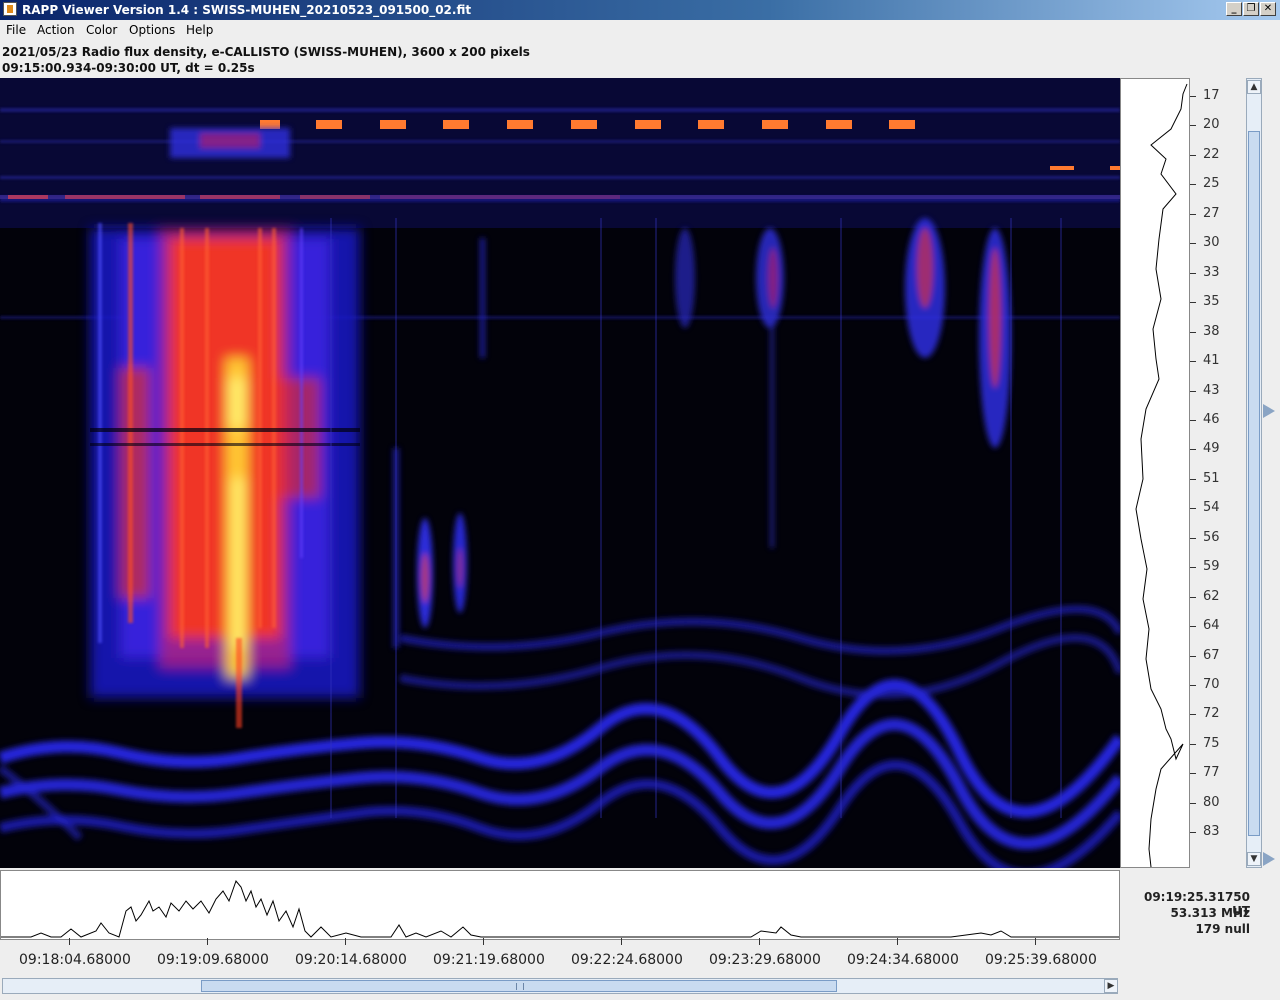  What do you see at coordinates (1211, 596) in the screenshot?
I see `freq-tick-label: 62` at bounding box center [1211, 596].